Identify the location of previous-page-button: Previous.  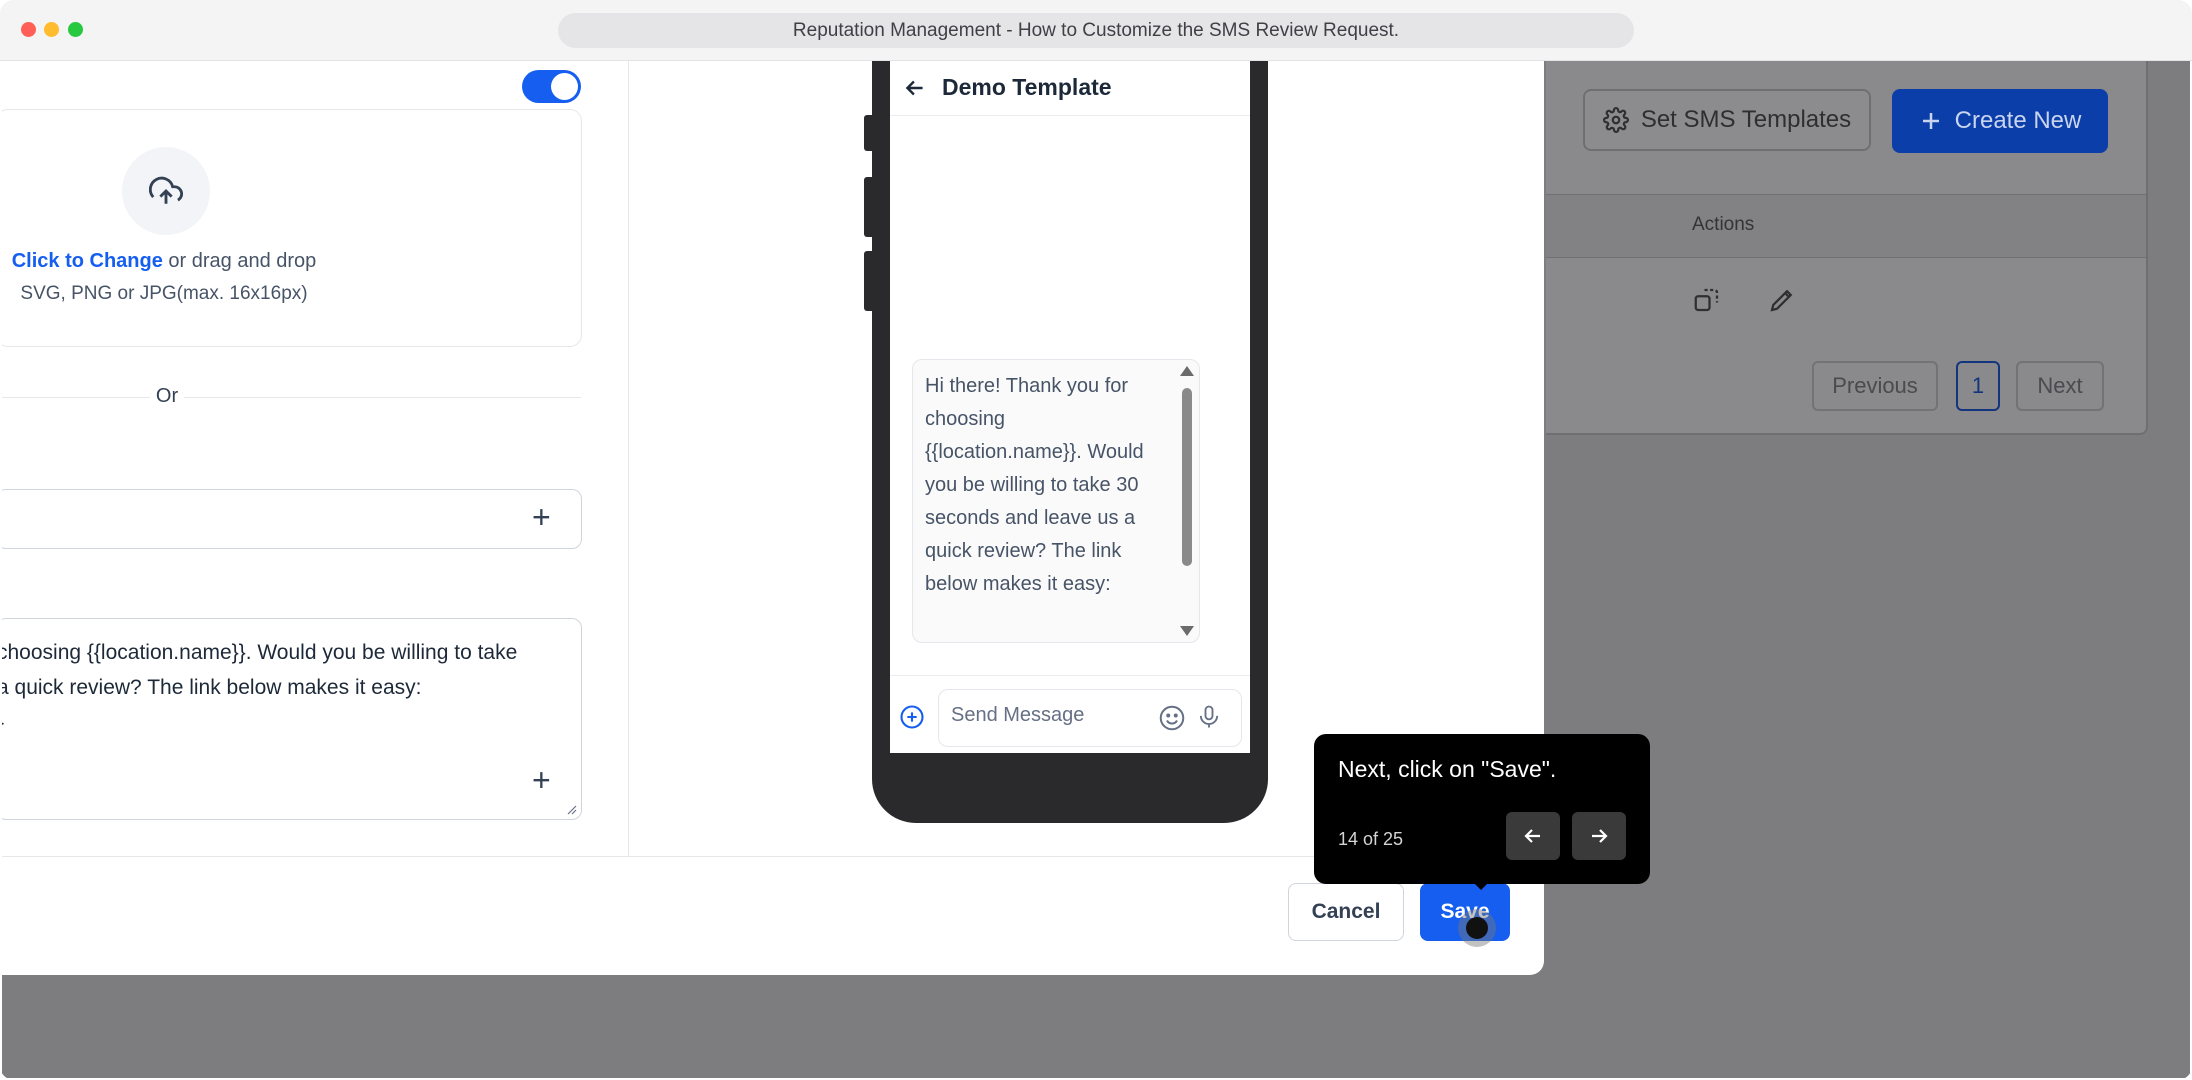
(1875, 386).